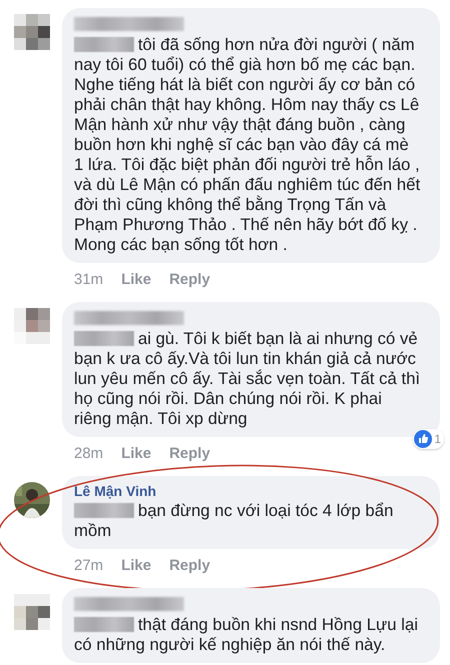 Image resolution: width=450 pixels, height=665 pixels. Describe the element at coordinates (89, 565) in the screenshot. I see `timestamp: 27m` at that location.